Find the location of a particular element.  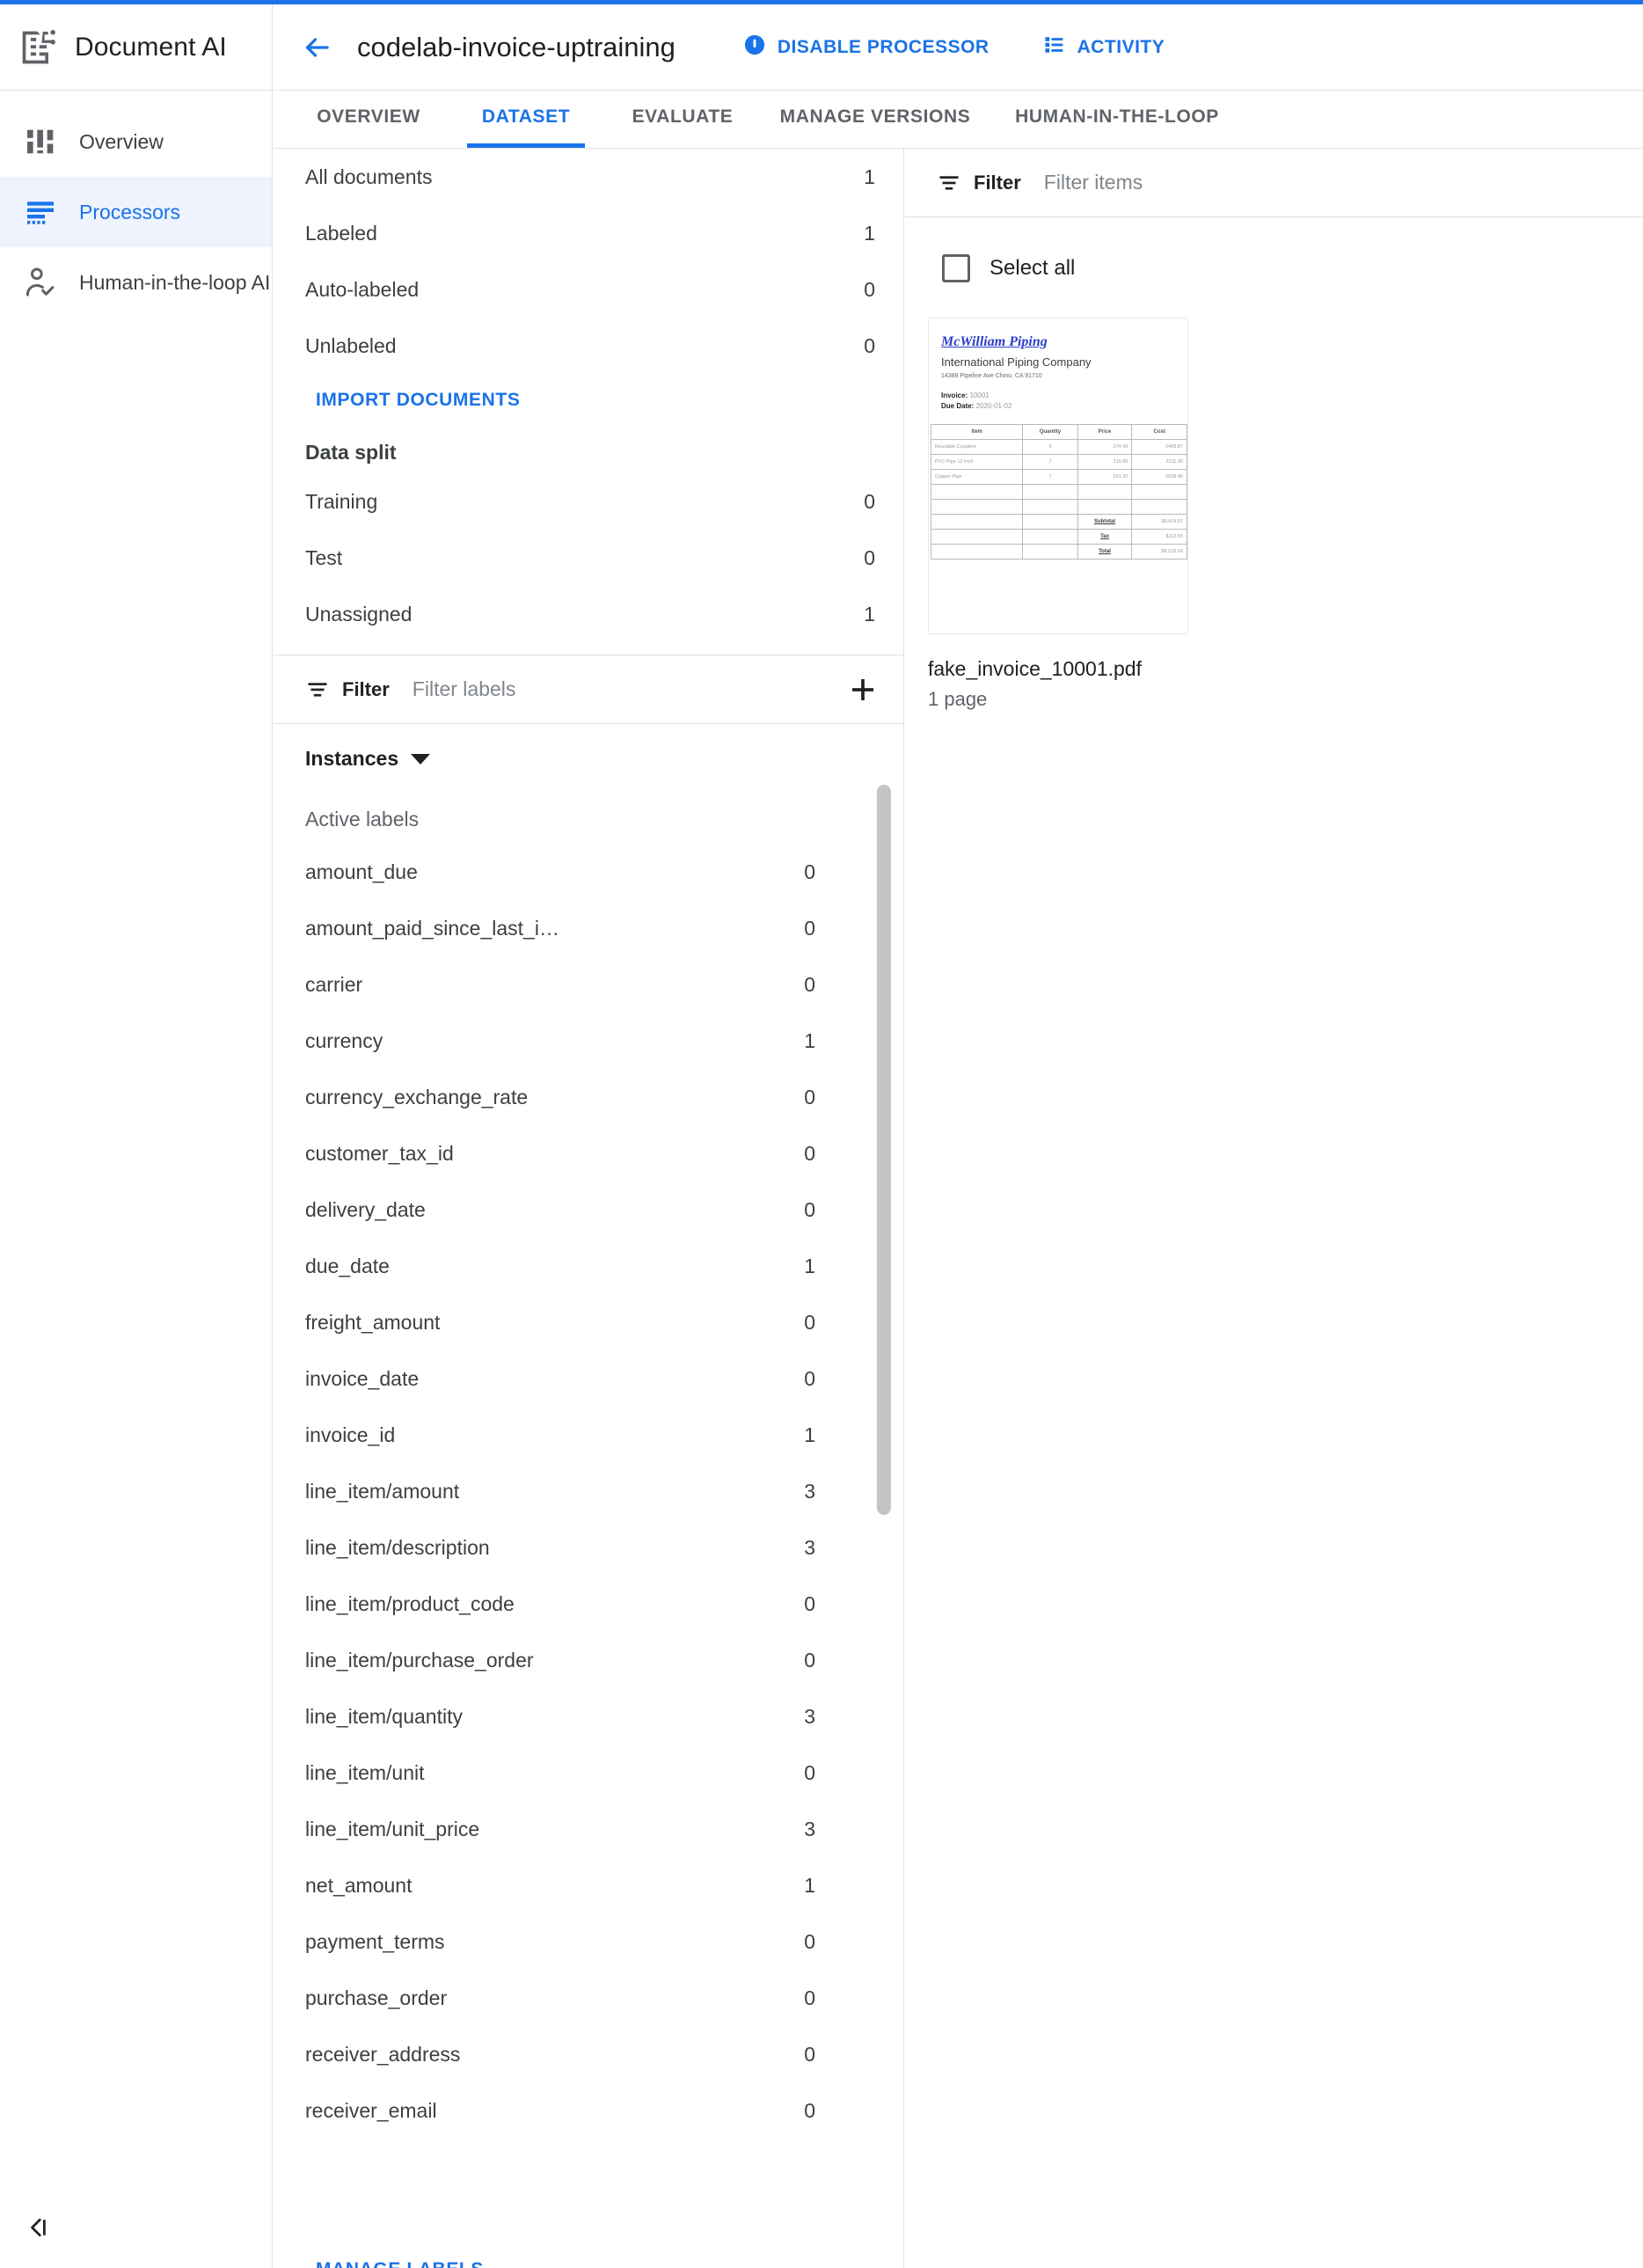

sidebar-item-overview: Overview is located at coordinates (136, 141).